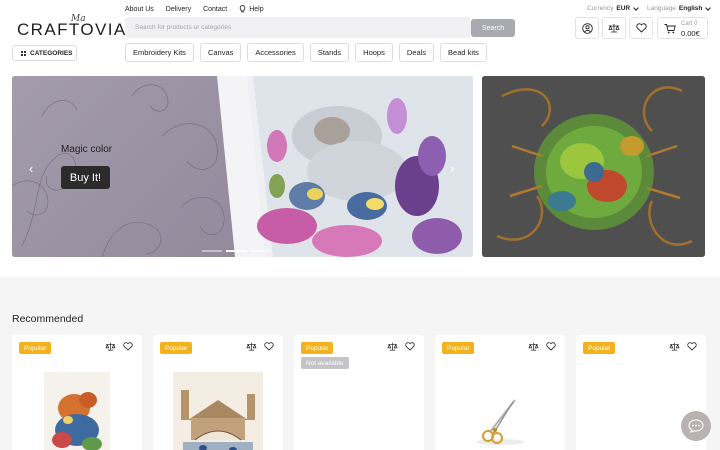 The height and width of the screenshot is (450, 720). I want to click on cart-total: 0.00€, so click(690, 33).